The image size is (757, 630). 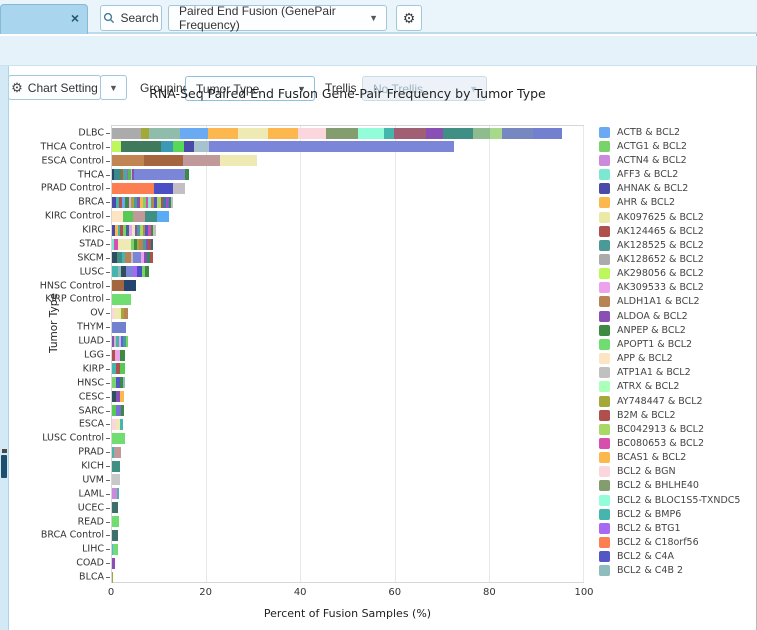 What do you see at coordinates (347, 133) in the screenshot?
I see `bar-dlbc` at bounding box center [347, 133].